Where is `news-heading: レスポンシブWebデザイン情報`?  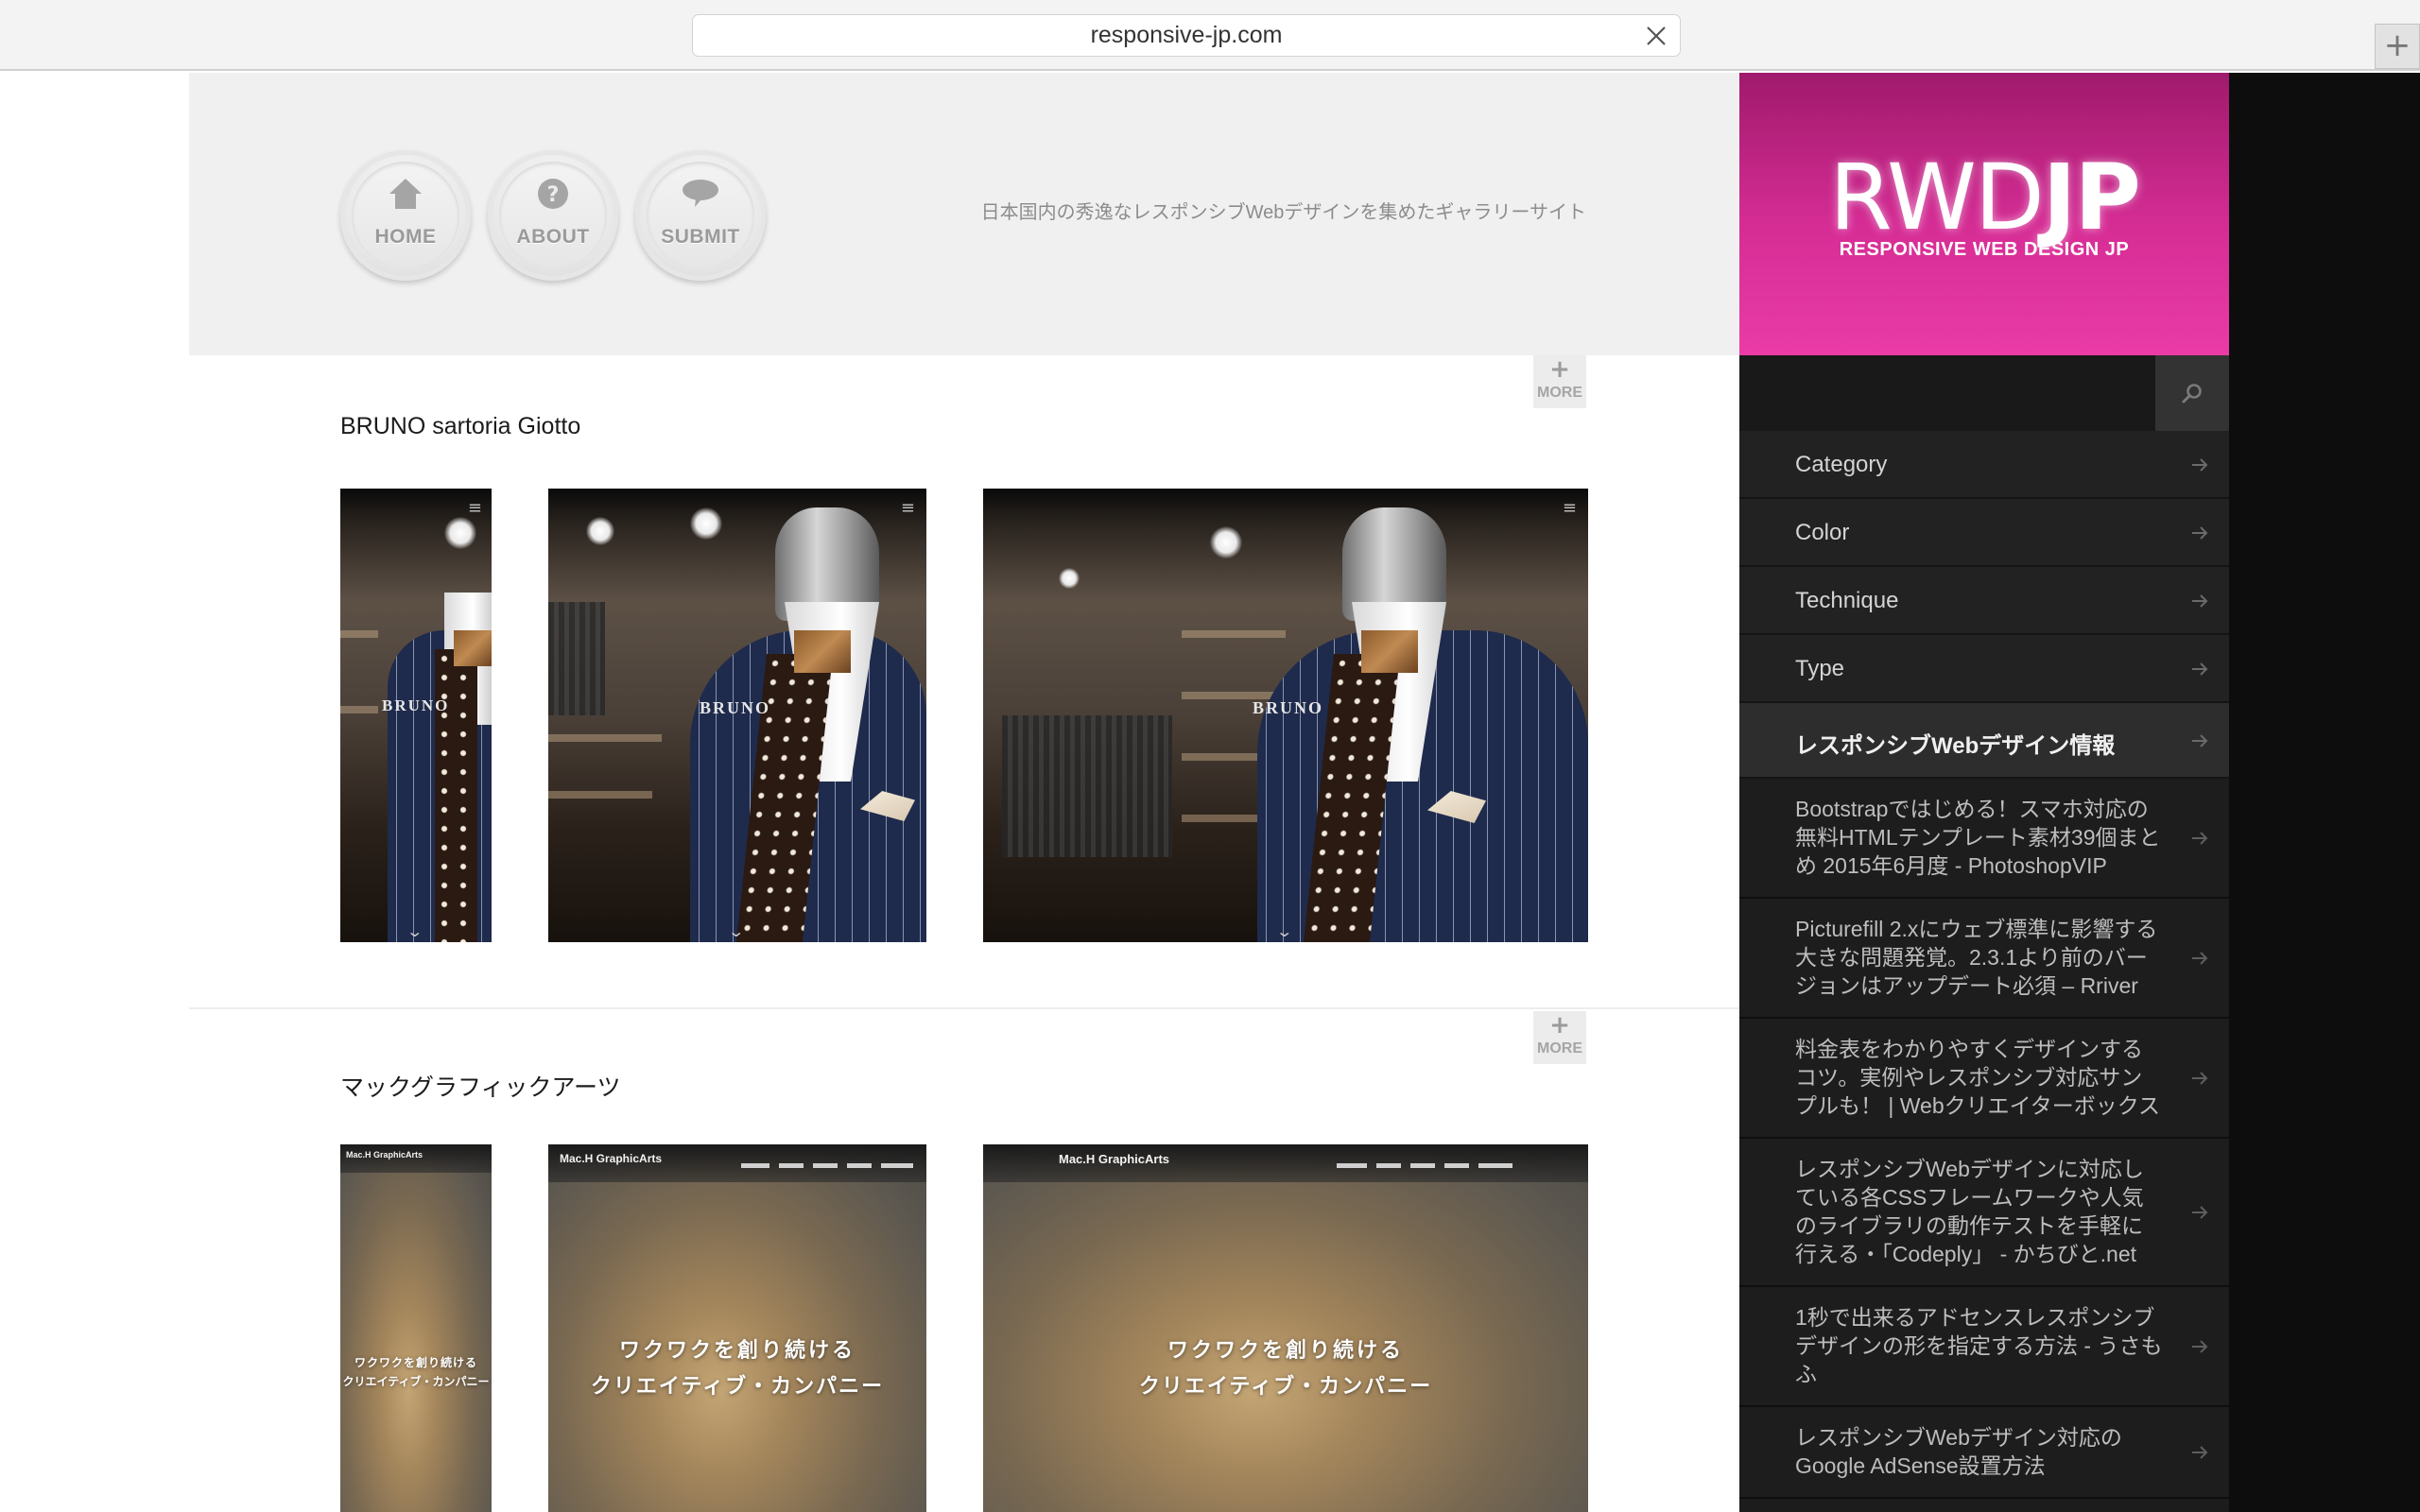
news-heading: レスポンシブWebデザイン情報 is located at coordinates (1956, 746).